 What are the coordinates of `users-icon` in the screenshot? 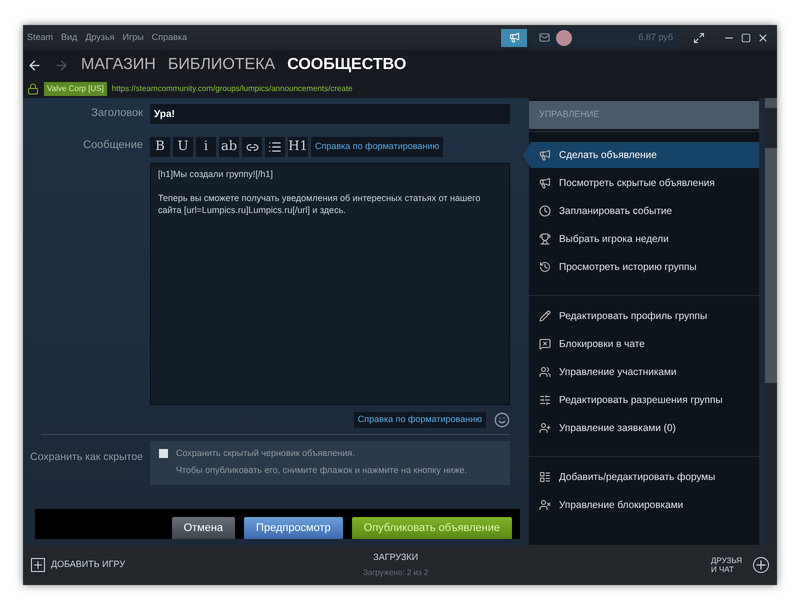 It's located at (545, 372).